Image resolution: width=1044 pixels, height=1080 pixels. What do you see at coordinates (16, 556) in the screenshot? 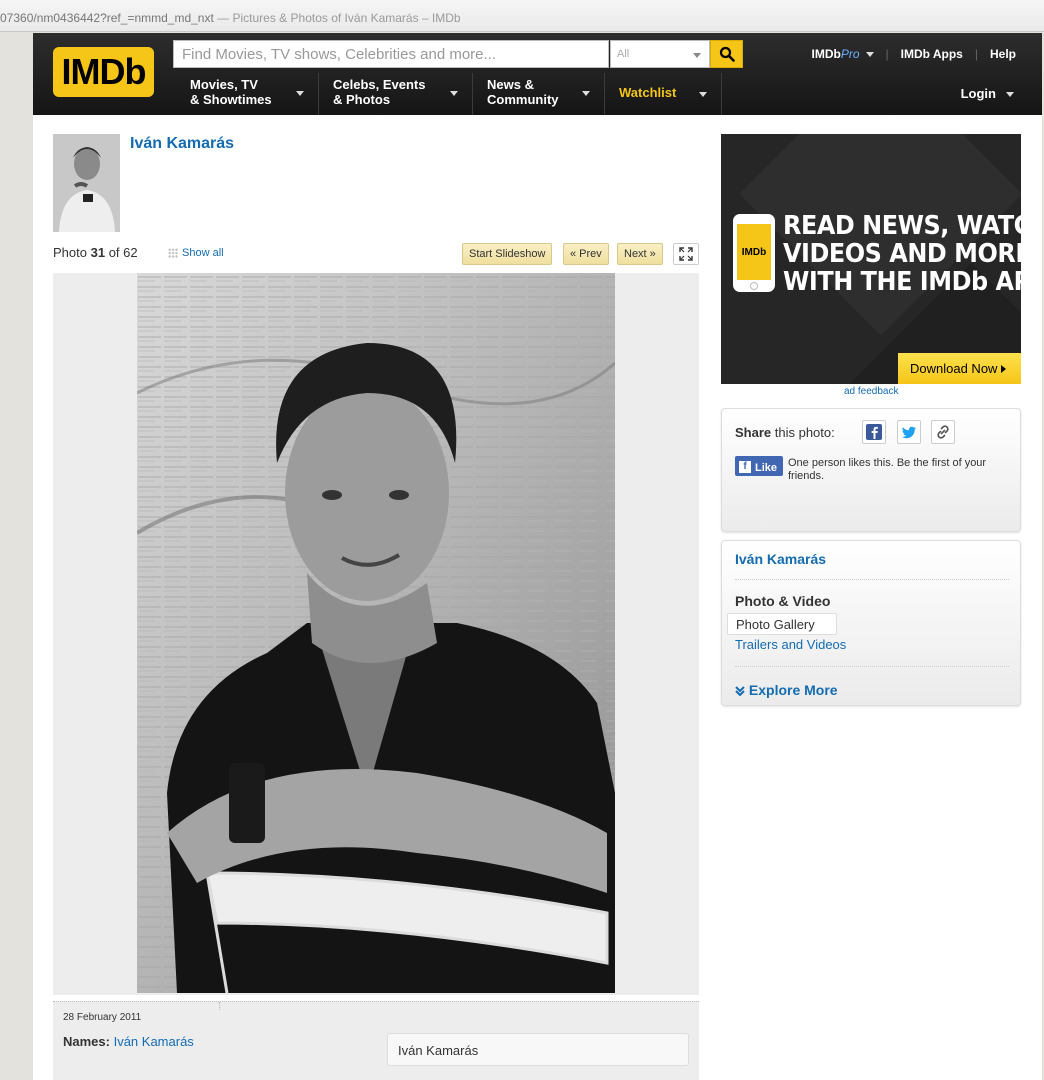
I see `window-left-edge` at bounding box center [16, 556].